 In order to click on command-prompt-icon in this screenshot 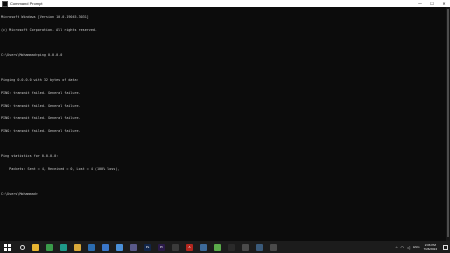, I will do `click(5, 3)`.